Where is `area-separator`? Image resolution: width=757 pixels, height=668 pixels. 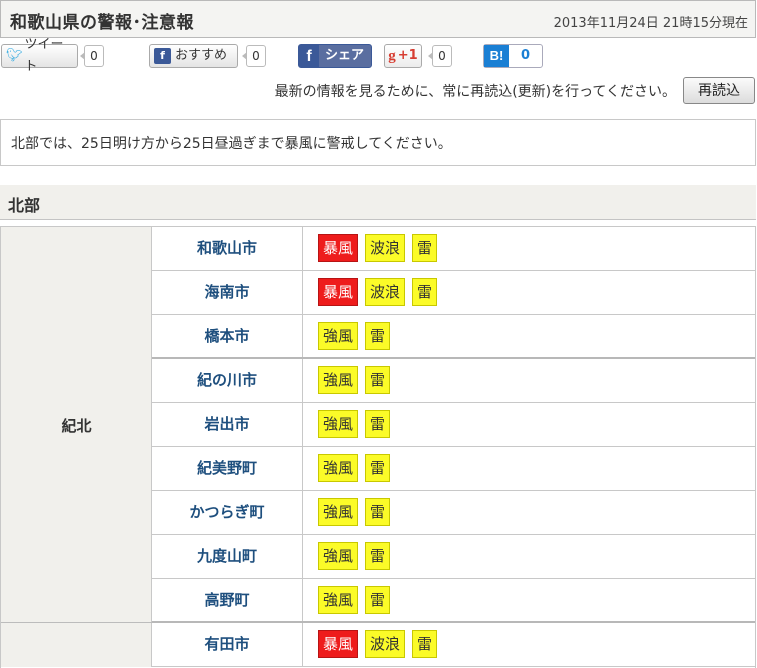
area-separator is located at coordinates (76, 622).